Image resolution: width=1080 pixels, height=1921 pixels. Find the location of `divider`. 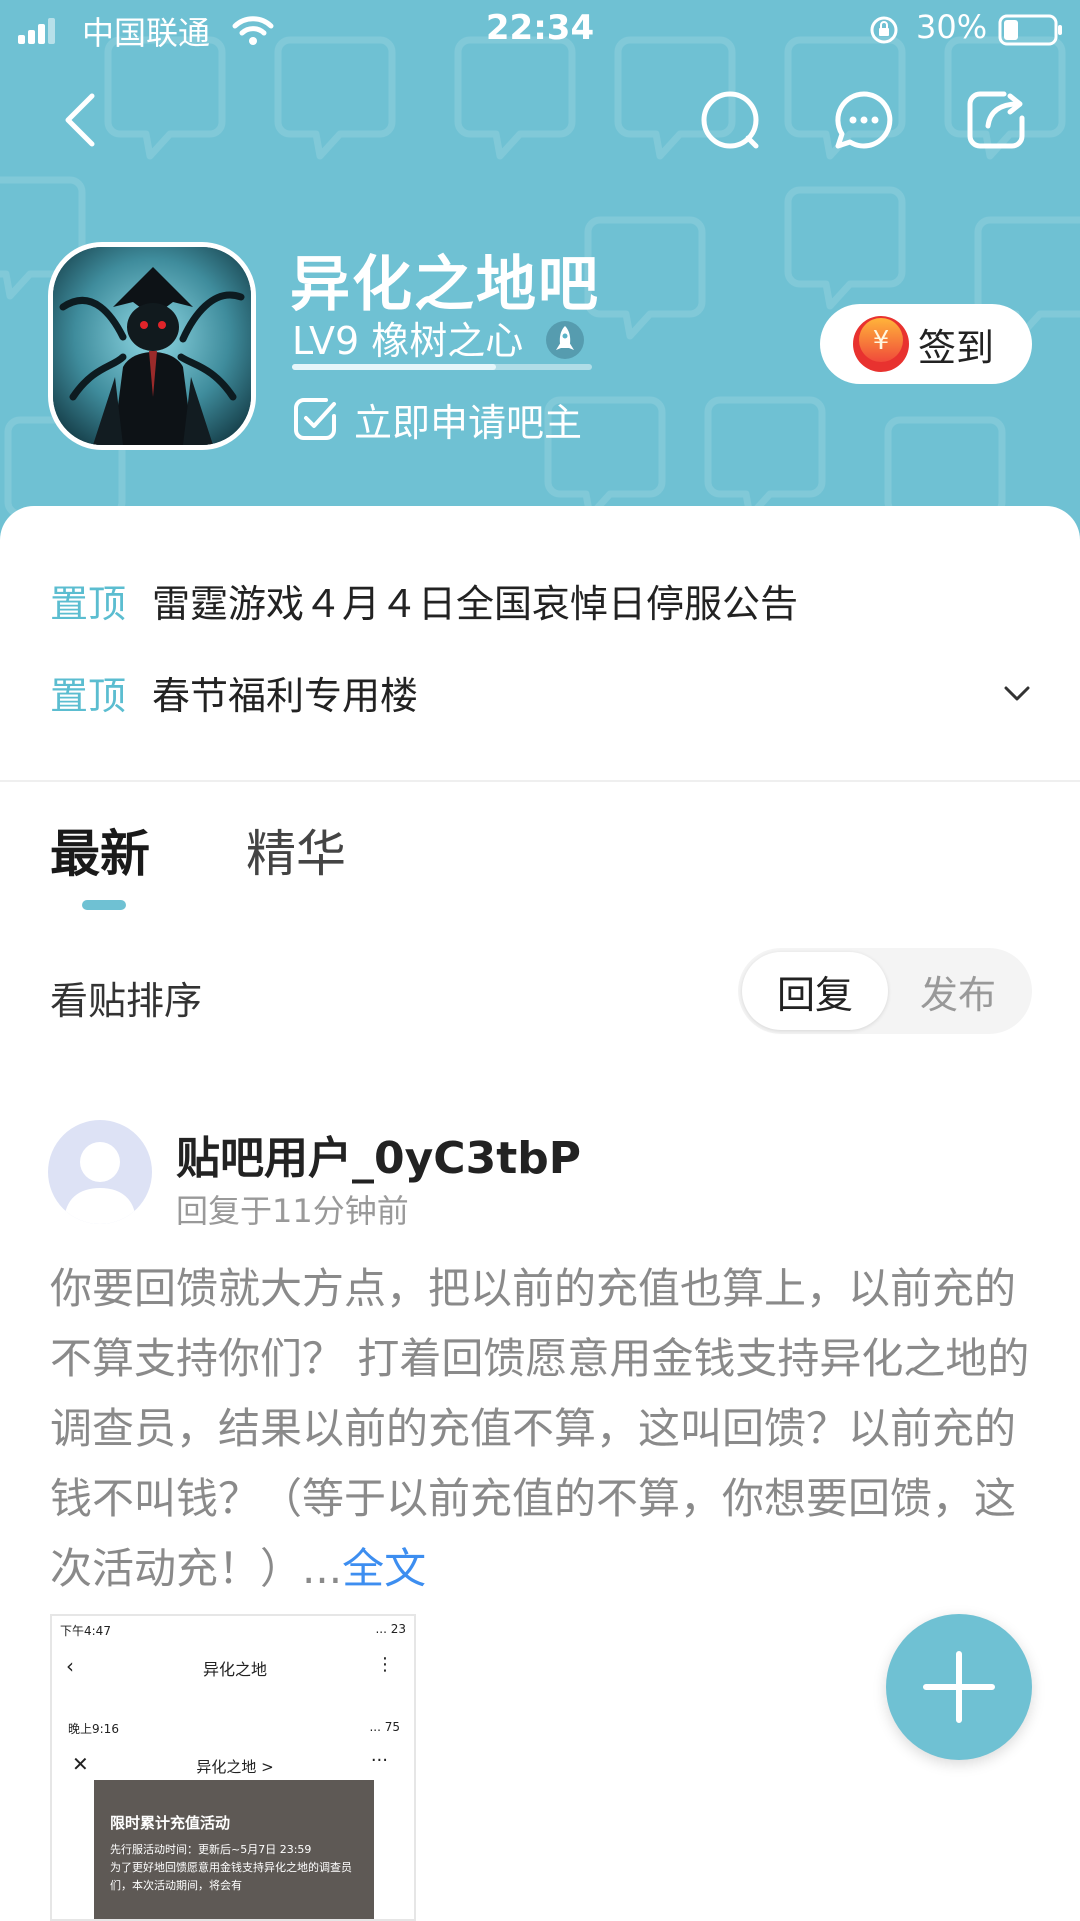

divider is located at coordinates (540, 781).